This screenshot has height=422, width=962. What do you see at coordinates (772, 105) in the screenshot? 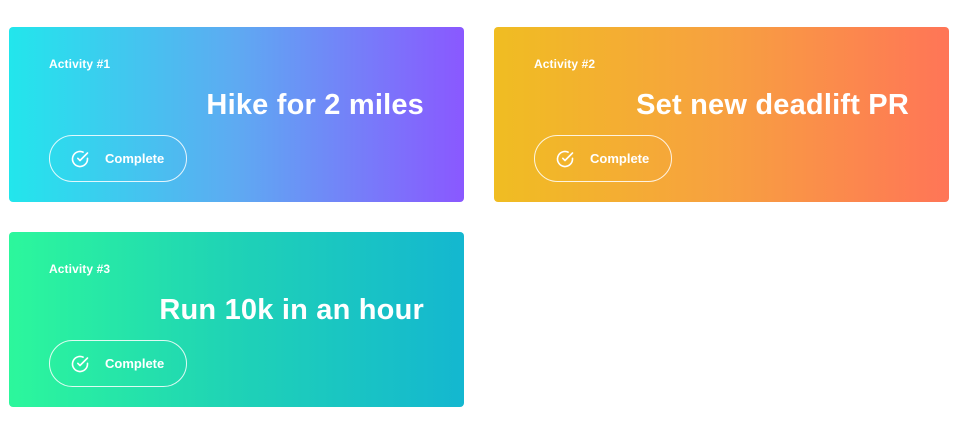
I see `activity-title: Set new deadlift PR` at bounding box center [772, 105].